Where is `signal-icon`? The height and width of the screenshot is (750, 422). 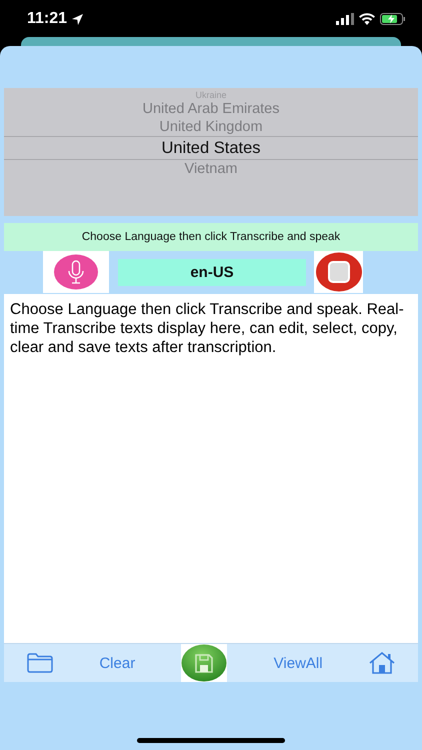
signal-icon is located at coordinates (345, 19).